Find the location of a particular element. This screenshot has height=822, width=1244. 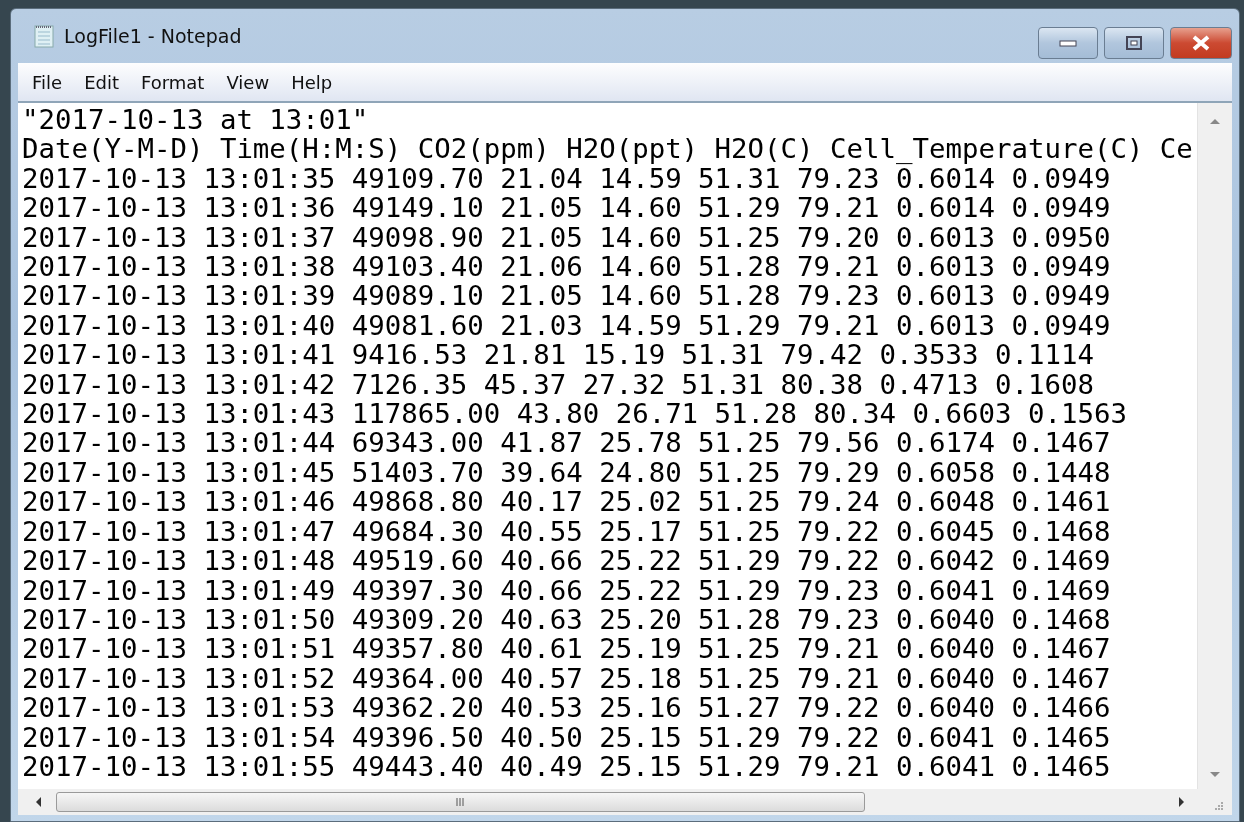

text-line: 2017-10-13 13:01:55 49443.40 40.49 25.15 51.29 79.21 0.6041 0.1465 is located at coordinates (566, 766).